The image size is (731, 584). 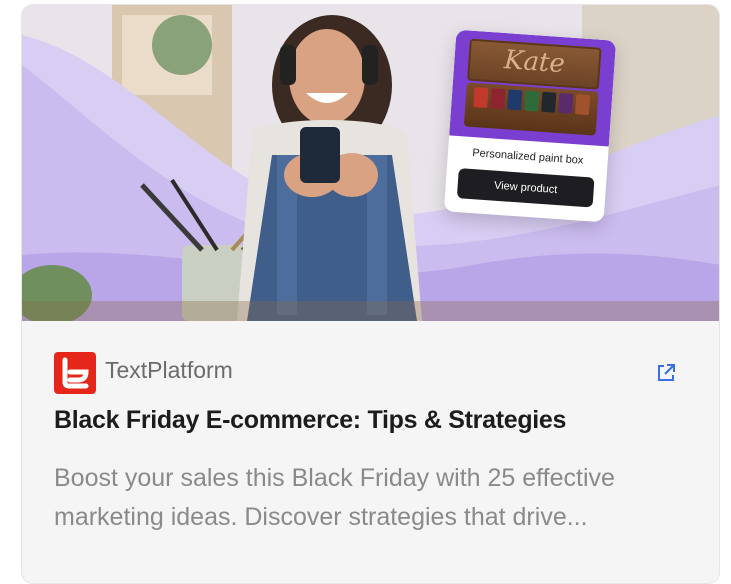 What do you see at coordinates (169, 370) in the screenshot?
I see `source-name: TextPlatform` at bounding box center [169, 370].